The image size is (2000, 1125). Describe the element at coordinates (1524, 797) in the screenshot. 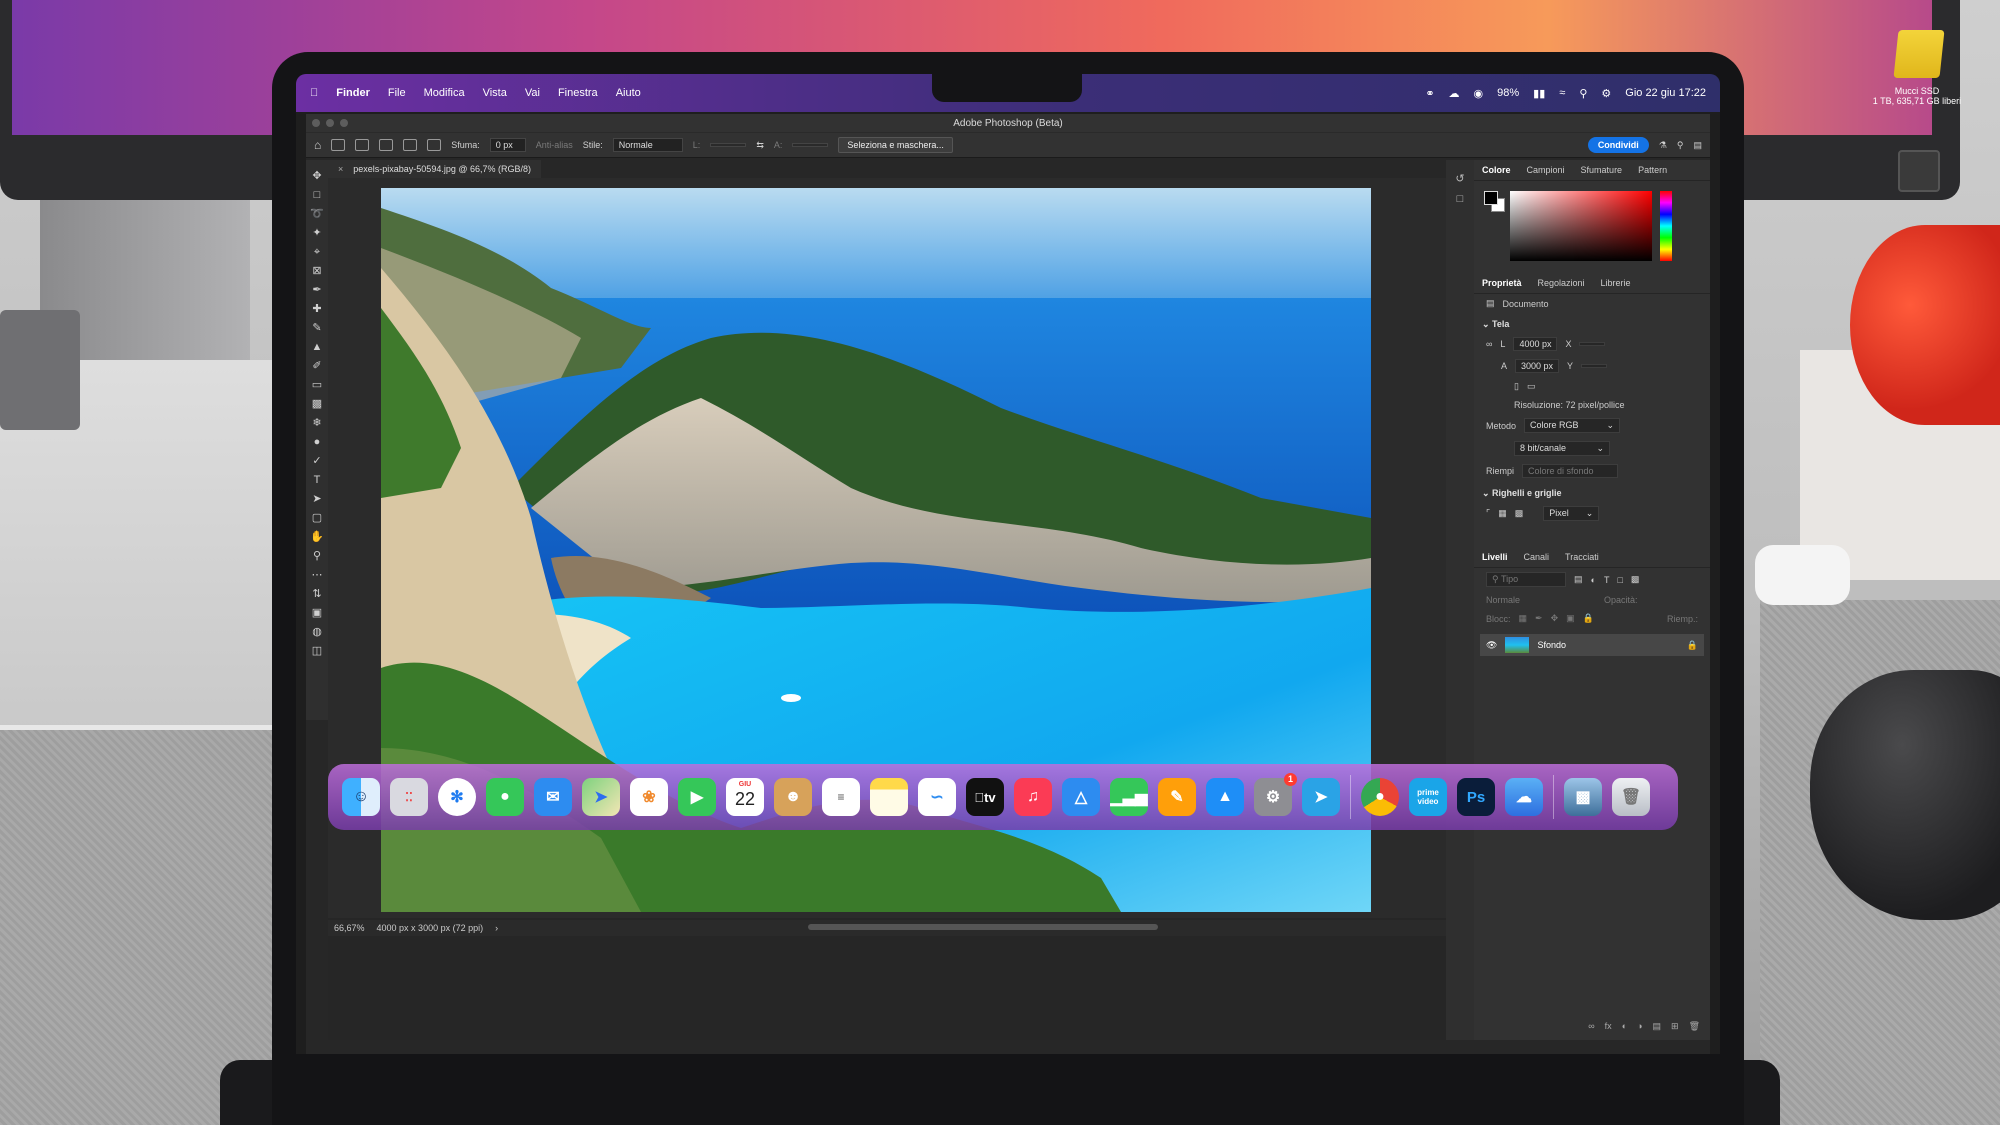

I see `icloud-icon: ☁` at that location.